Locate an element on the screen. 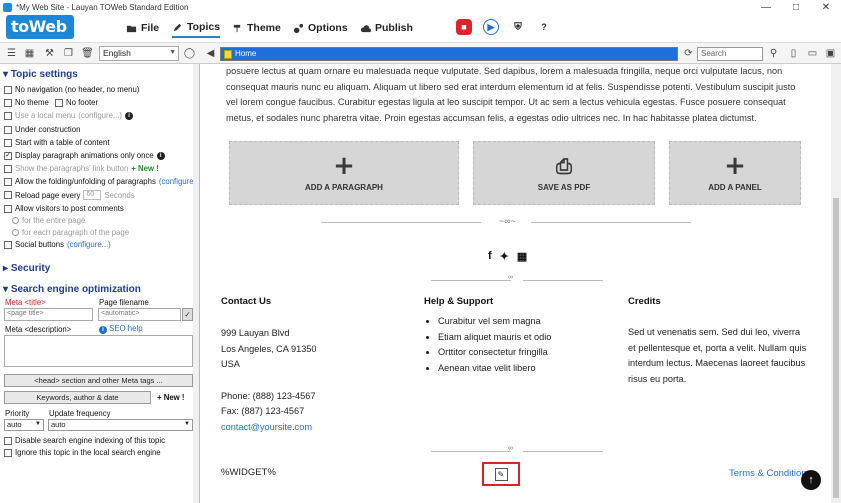 The width and height of the screenshot is (841, 503). facebook-icon: f is located at coordinates (490, 256).